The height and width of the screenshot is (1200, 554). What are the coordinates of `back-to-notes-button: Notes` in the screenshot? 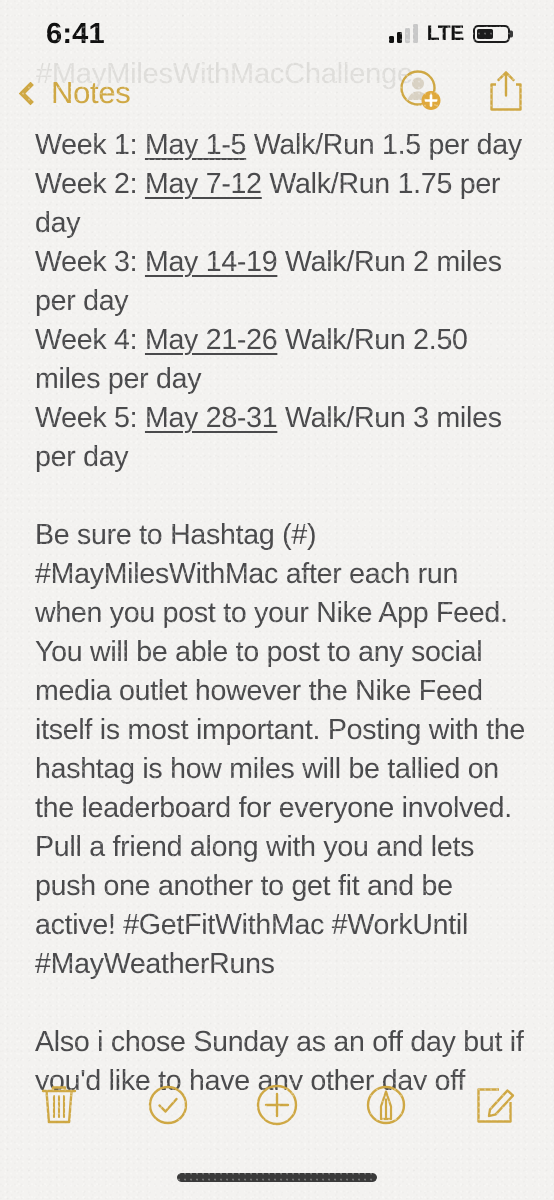 It's located at (72, 93).